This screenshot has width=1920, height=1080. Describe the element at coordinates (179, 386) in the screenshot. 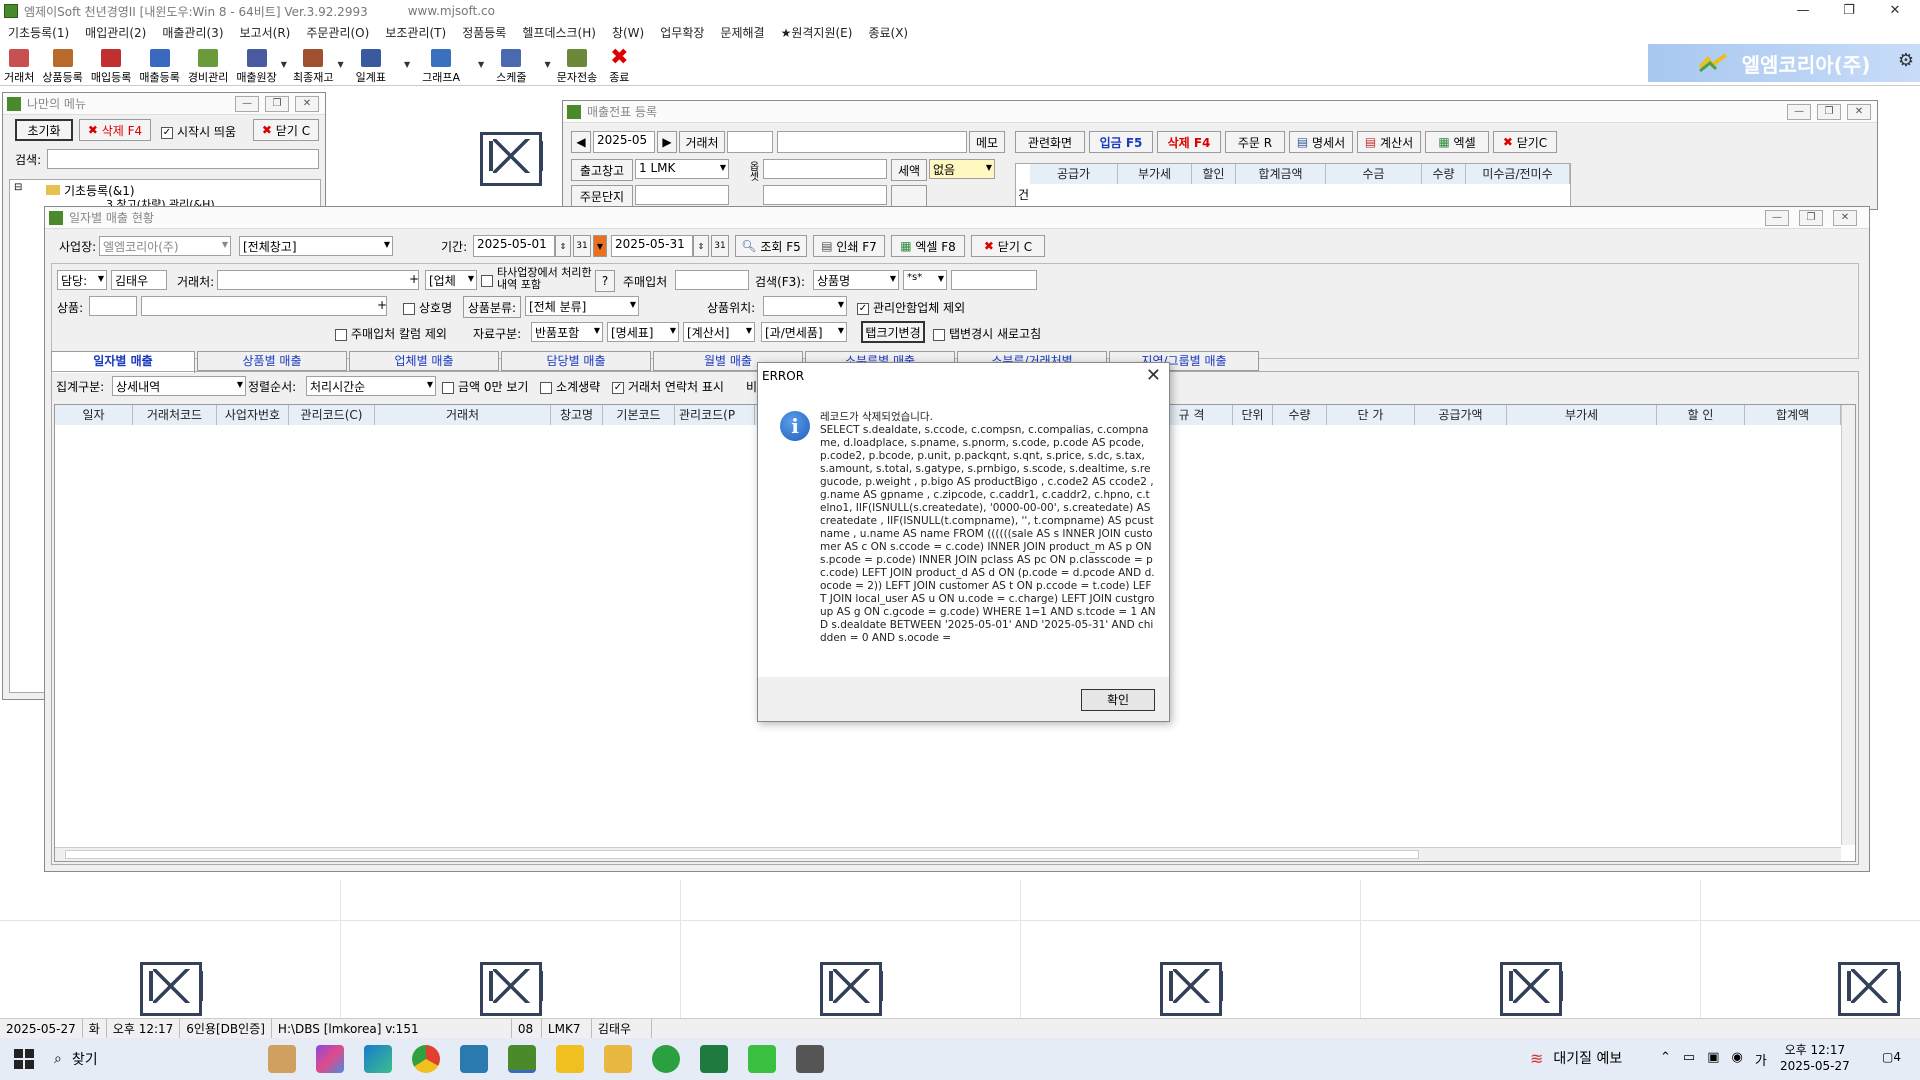

I see `agg-select: 상세내역` at that location.